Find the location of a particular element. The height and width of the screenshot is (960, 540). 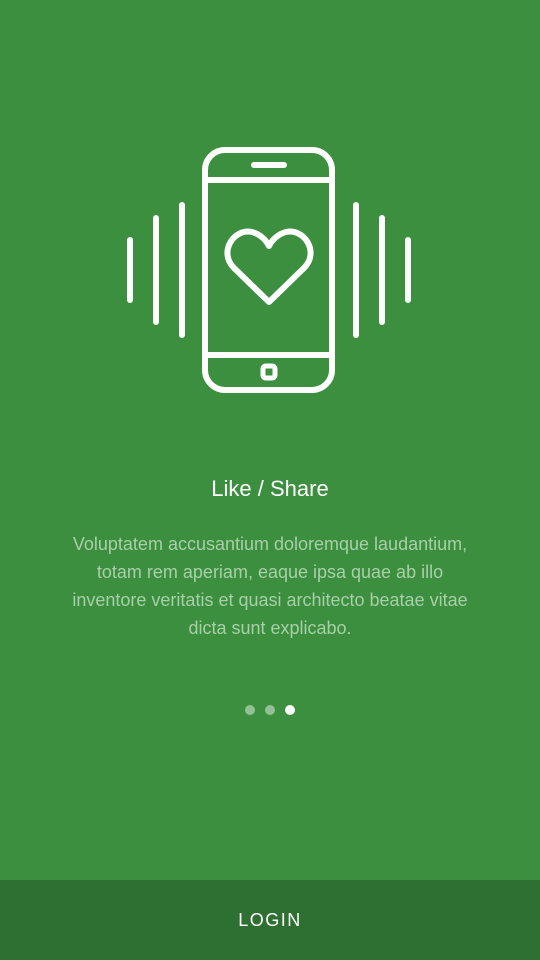

heart-icon is located at coordinates (269, 266).